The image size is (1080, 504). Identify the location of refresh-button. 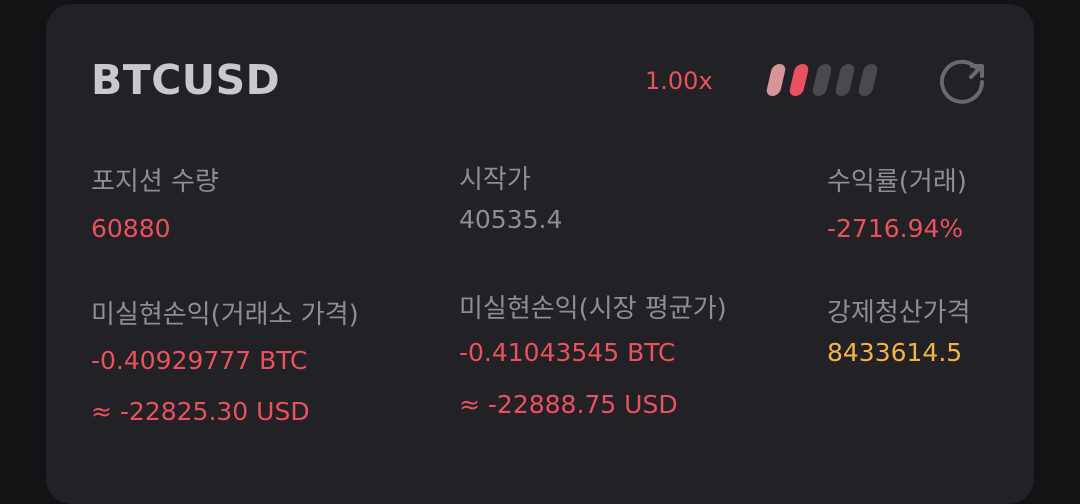
(962, 82).